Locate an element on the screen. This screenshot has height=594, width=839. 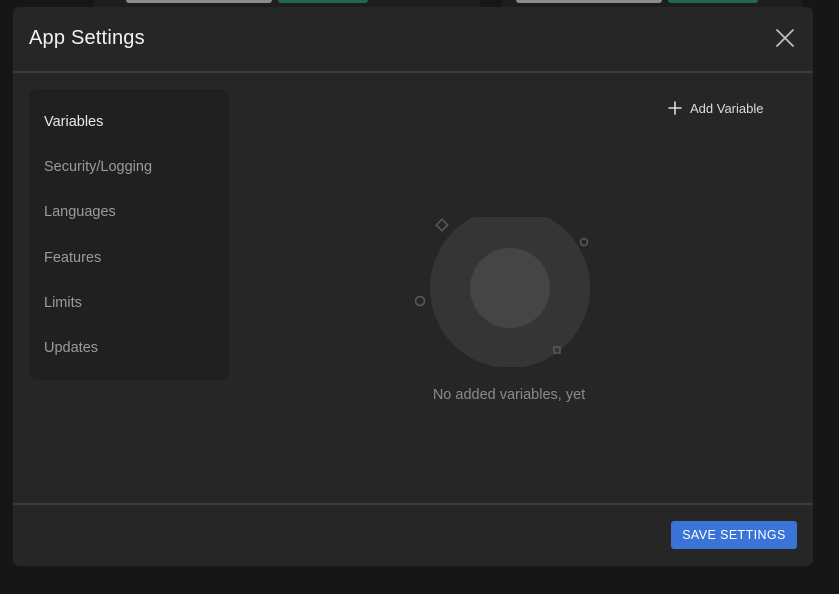
sidebar-item-updates: Updates is located at coordinates (129, 348).